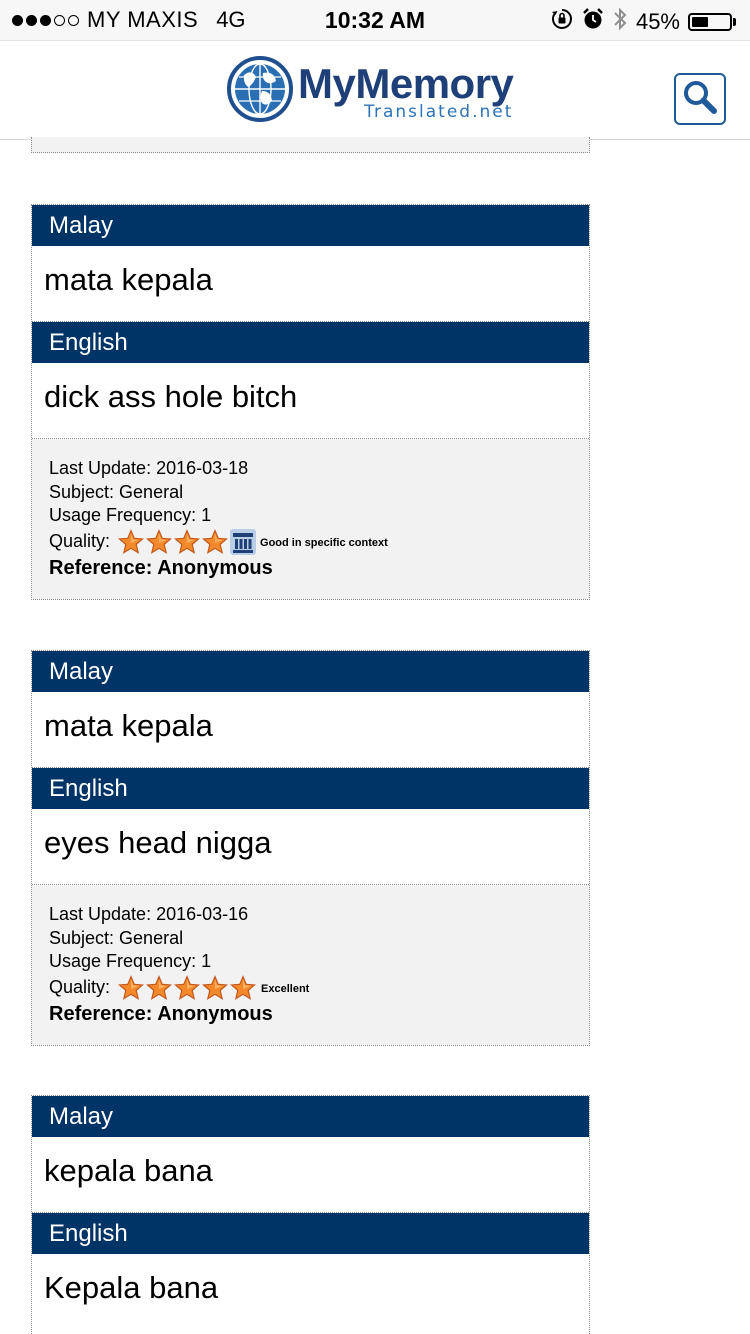 This screenshot has width=750, height=1334. Describe the element at coordinates (375, 20) in the screenshot. I see `status-bar: MY MAXIS 4G 10:32 AM 45%` at that location.